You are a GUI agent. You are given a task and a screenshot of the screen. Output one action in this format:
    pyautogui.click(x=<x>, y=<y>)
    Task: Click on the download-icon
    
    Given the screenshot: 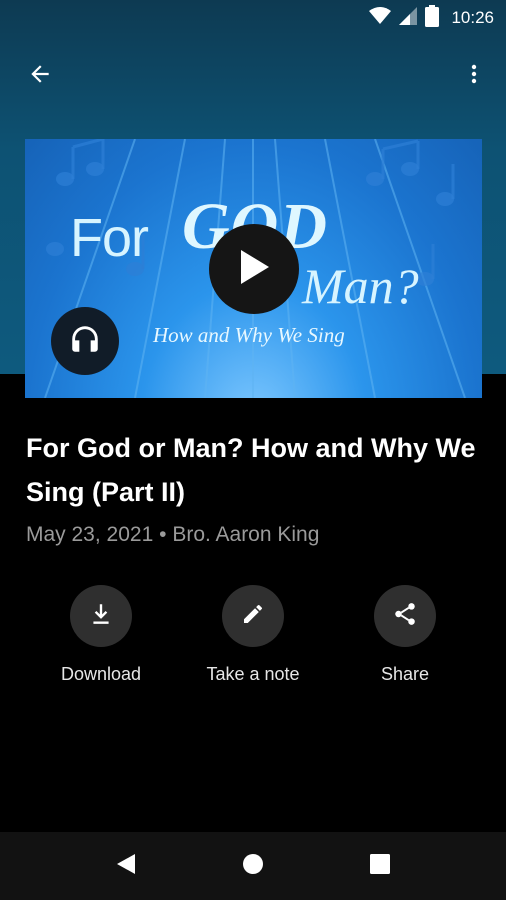 What is the action you would take?
    pyautogui.click(x=101, y=616)
    